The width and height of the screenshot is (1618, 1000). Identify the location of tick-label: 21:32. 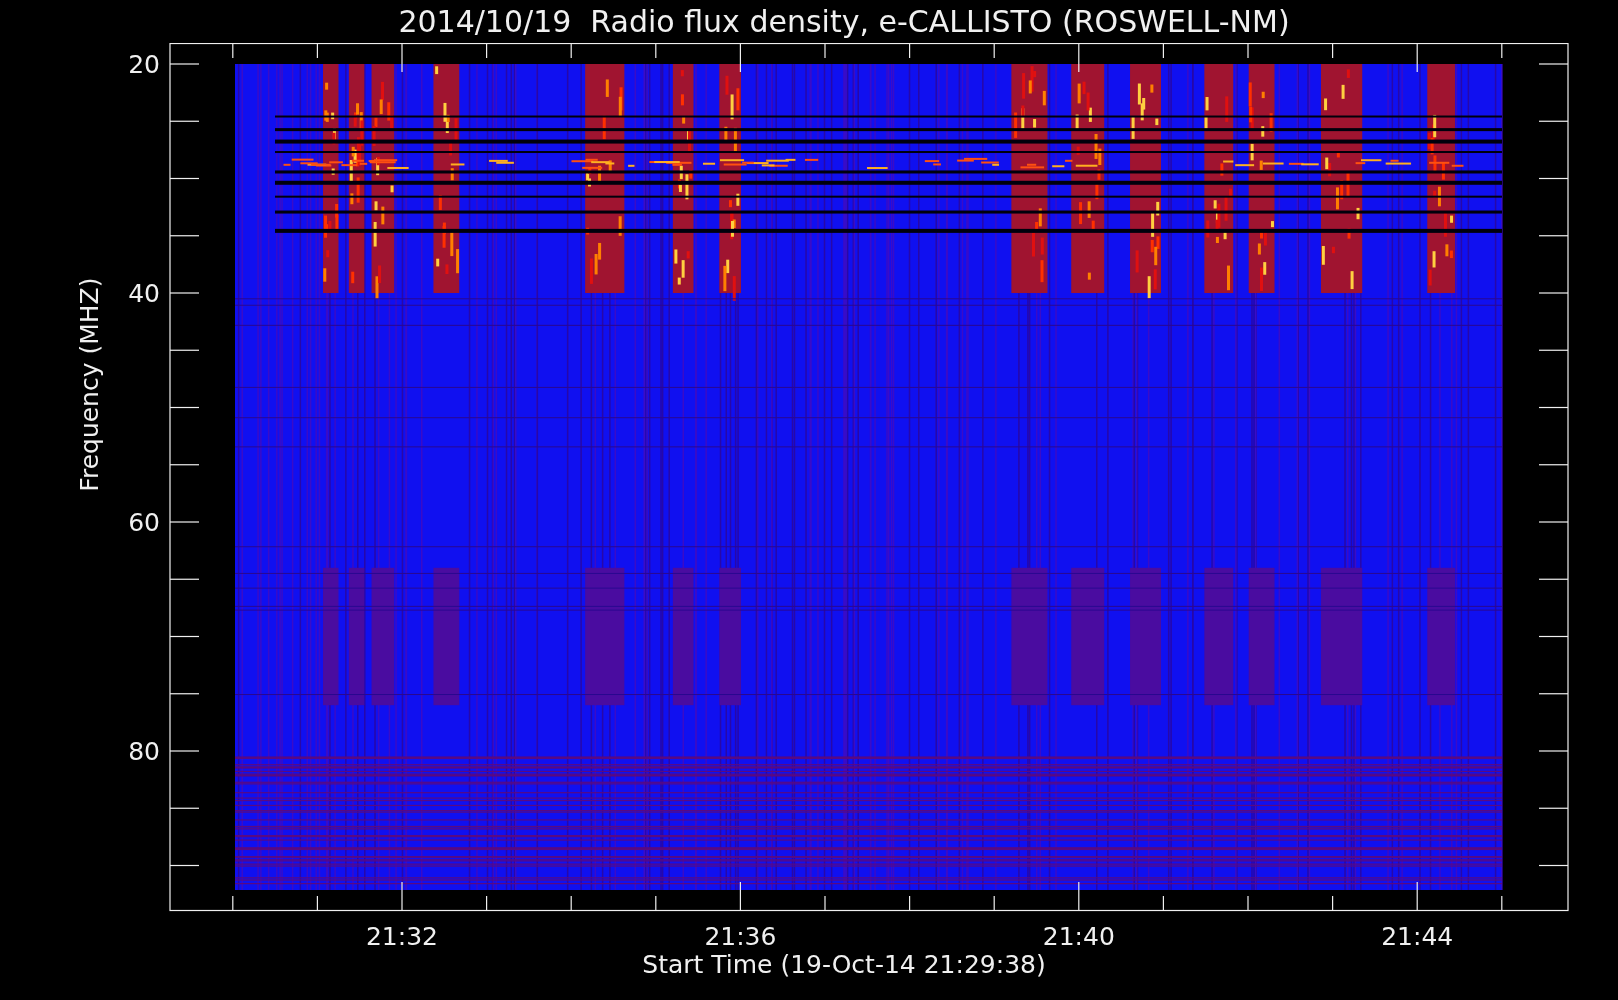
(402, 936).